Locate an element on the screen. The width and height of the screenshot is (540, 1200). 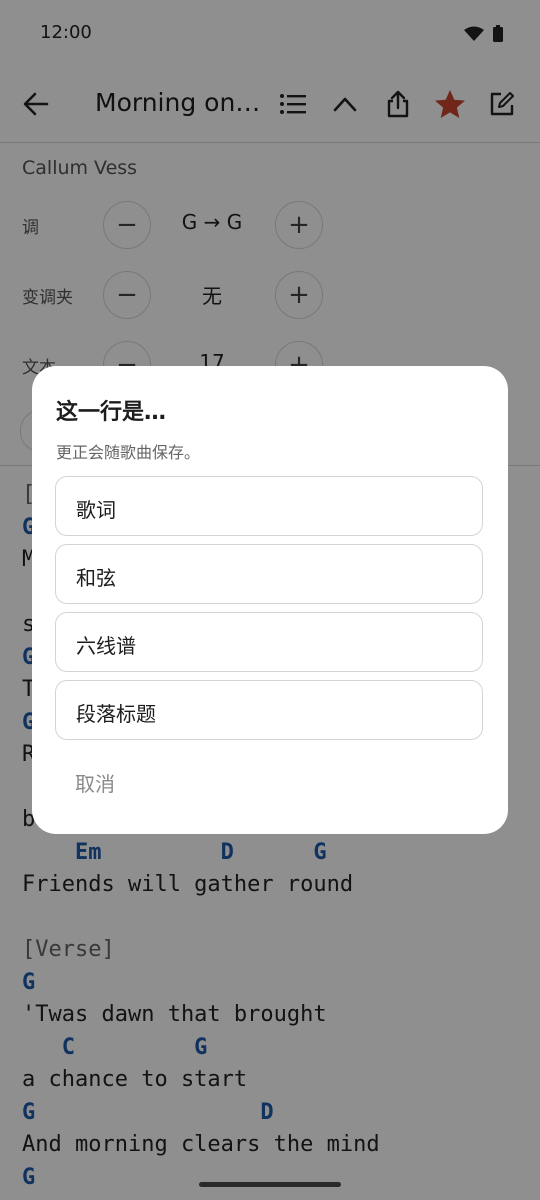
navigation-handle is located at coordinates (270, 1184).